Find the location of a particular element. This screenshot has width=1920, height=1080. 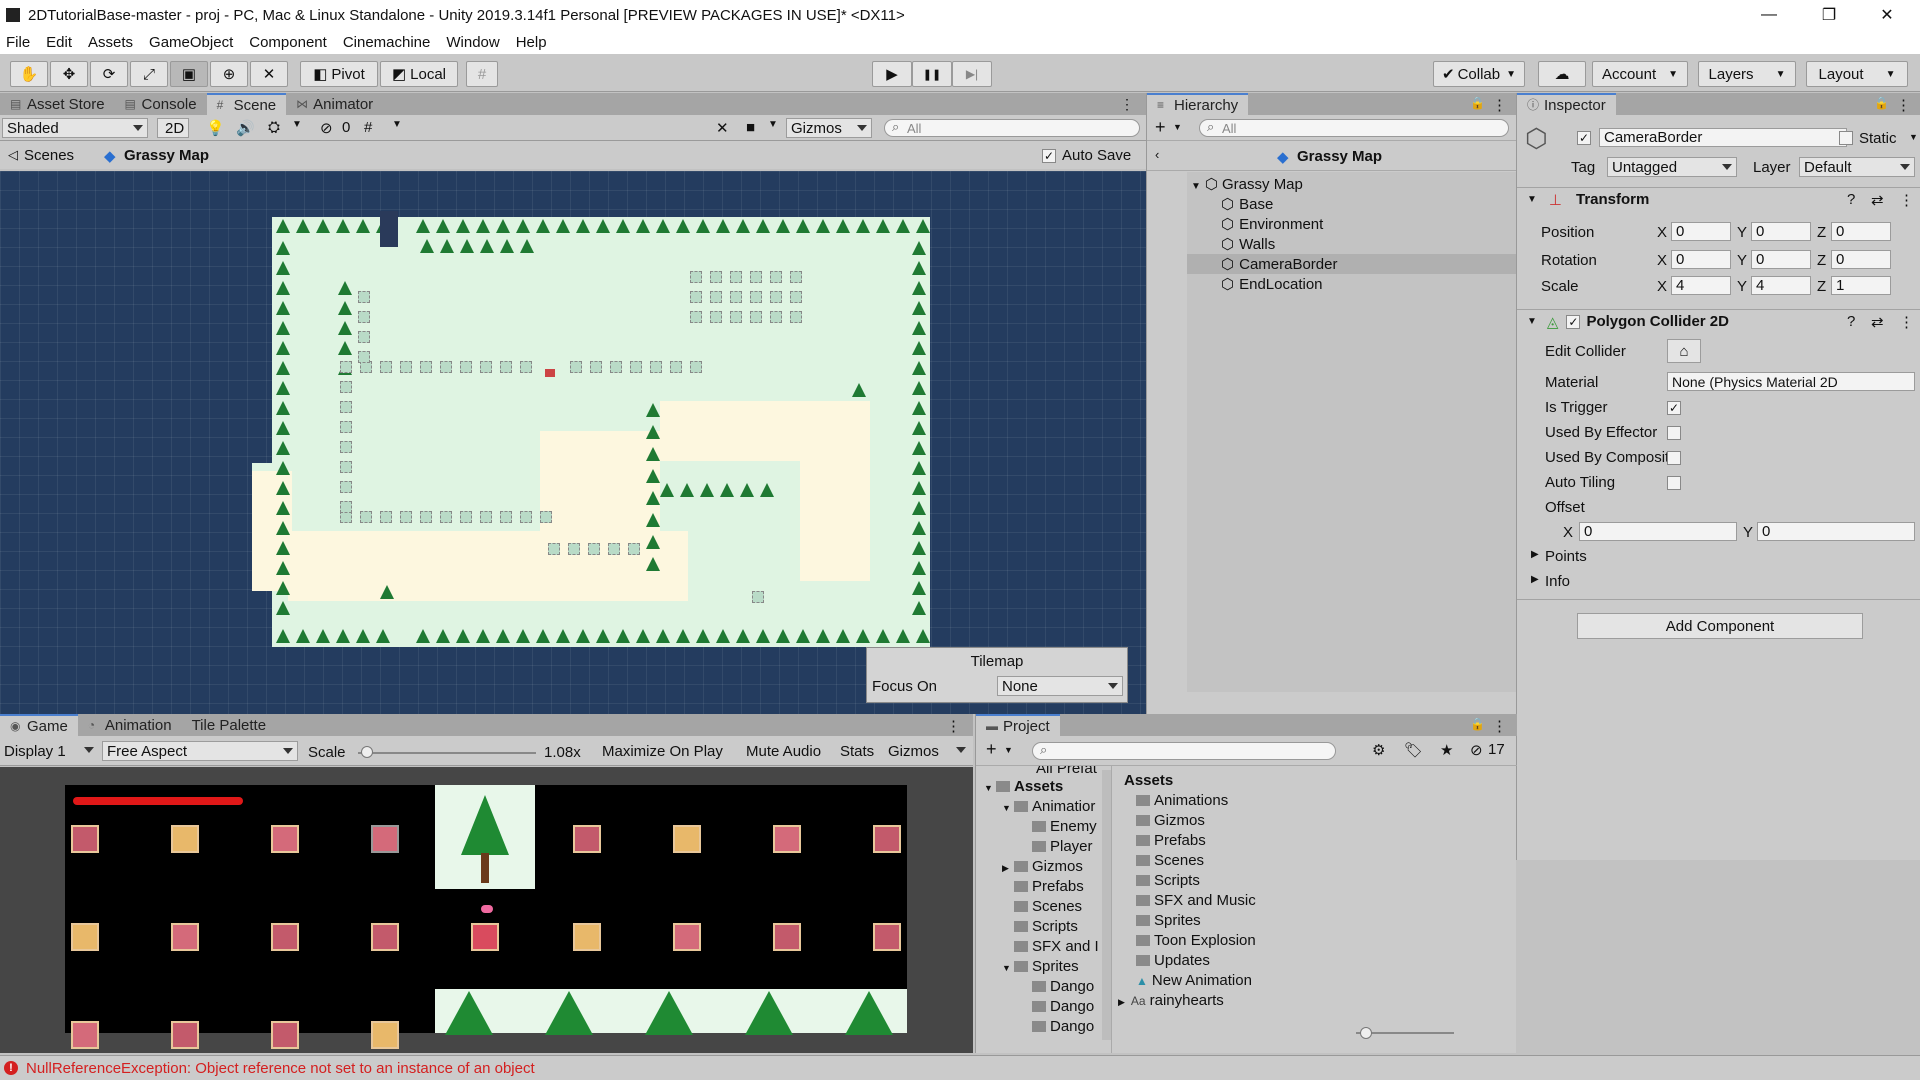

menu-gameobject: GameObject is located at coordinates (191, 42).